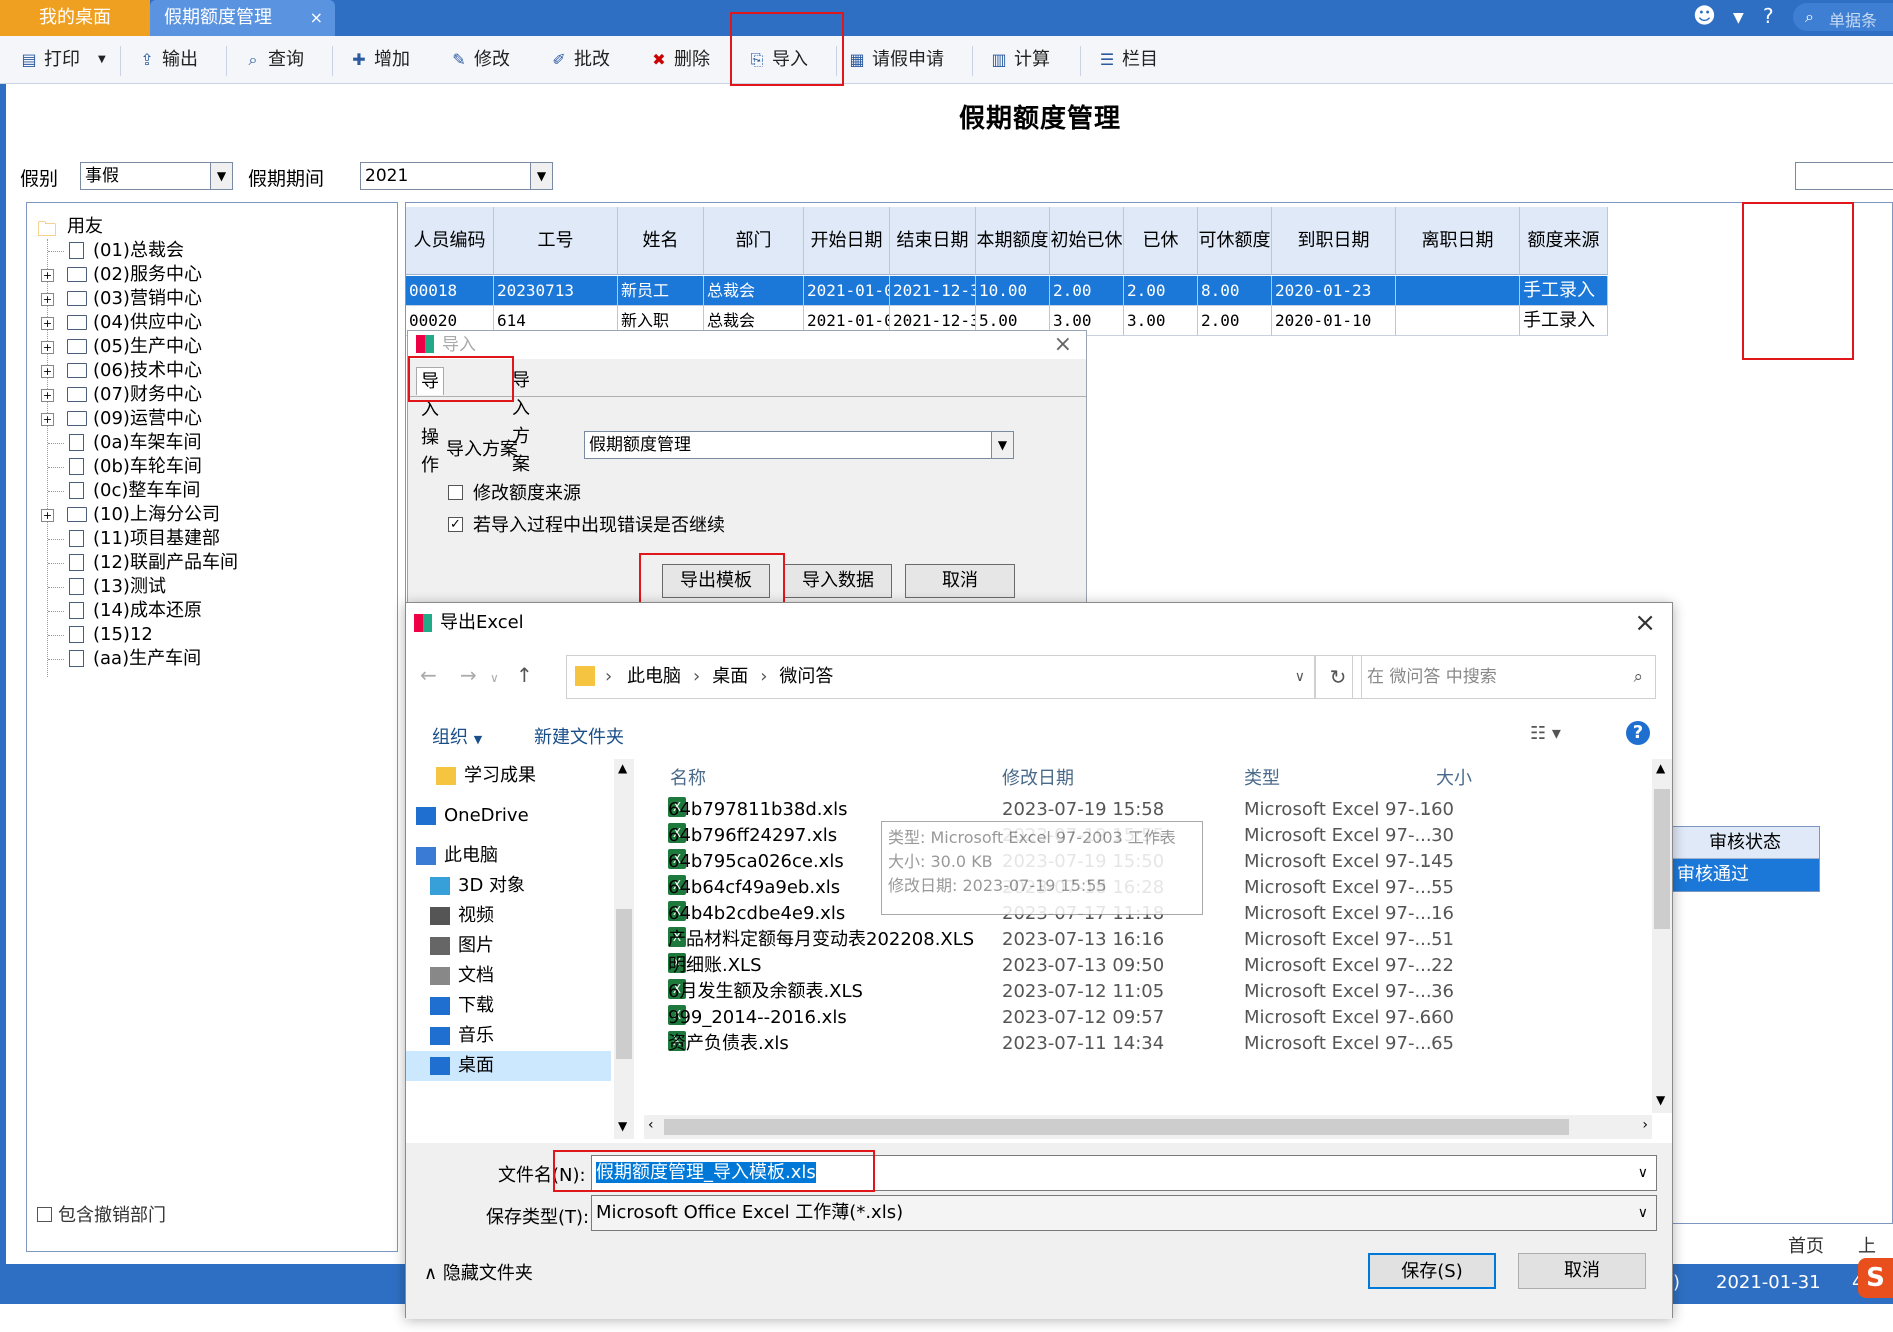  What do you see at coordinates (1545, 733) in the screenshot?
I see `view-options-icon: ☷ ▾` at bounding box center [1545, 733].